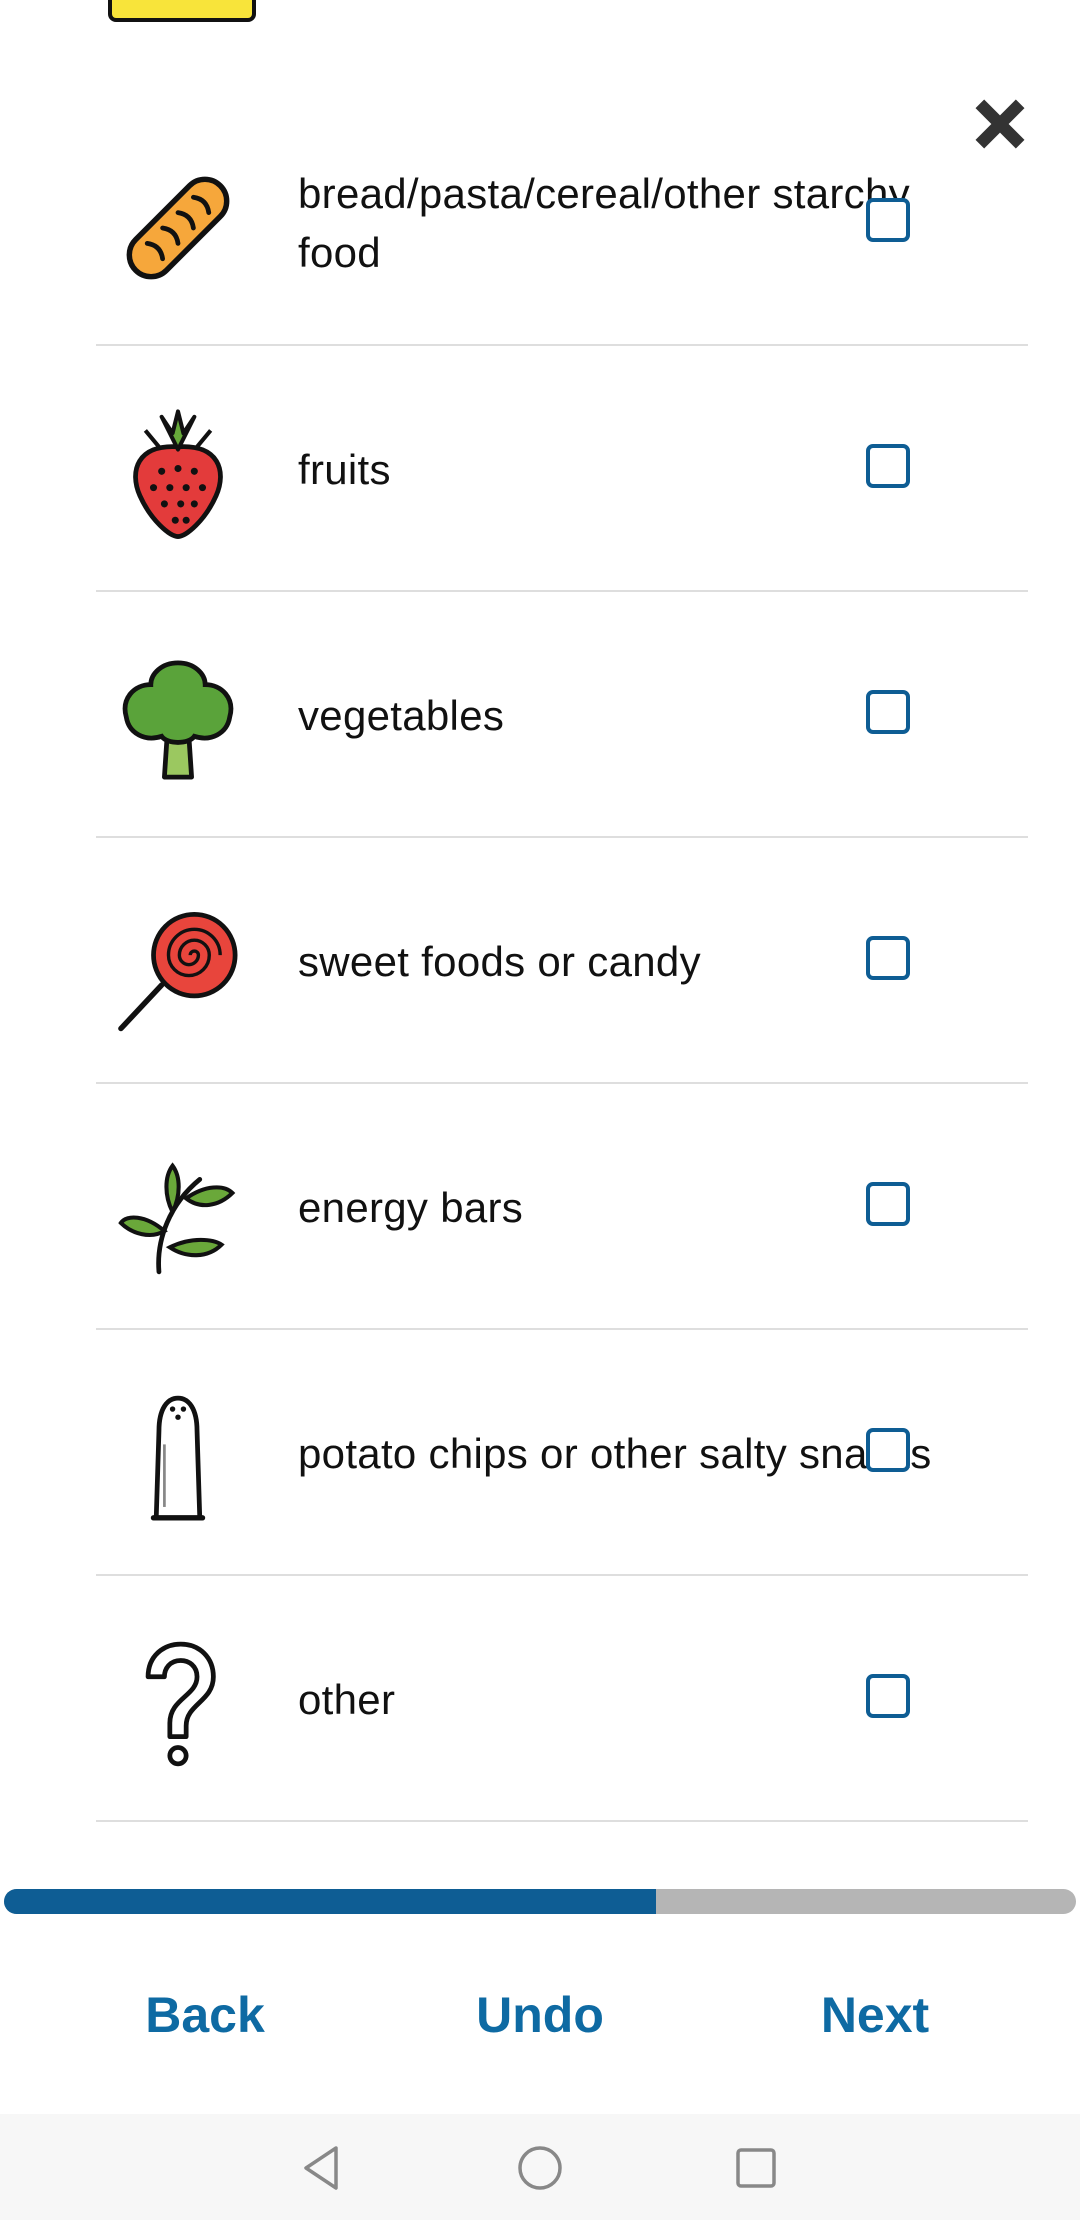  I want to click on undo-button: Undo, so click(540, 2015).